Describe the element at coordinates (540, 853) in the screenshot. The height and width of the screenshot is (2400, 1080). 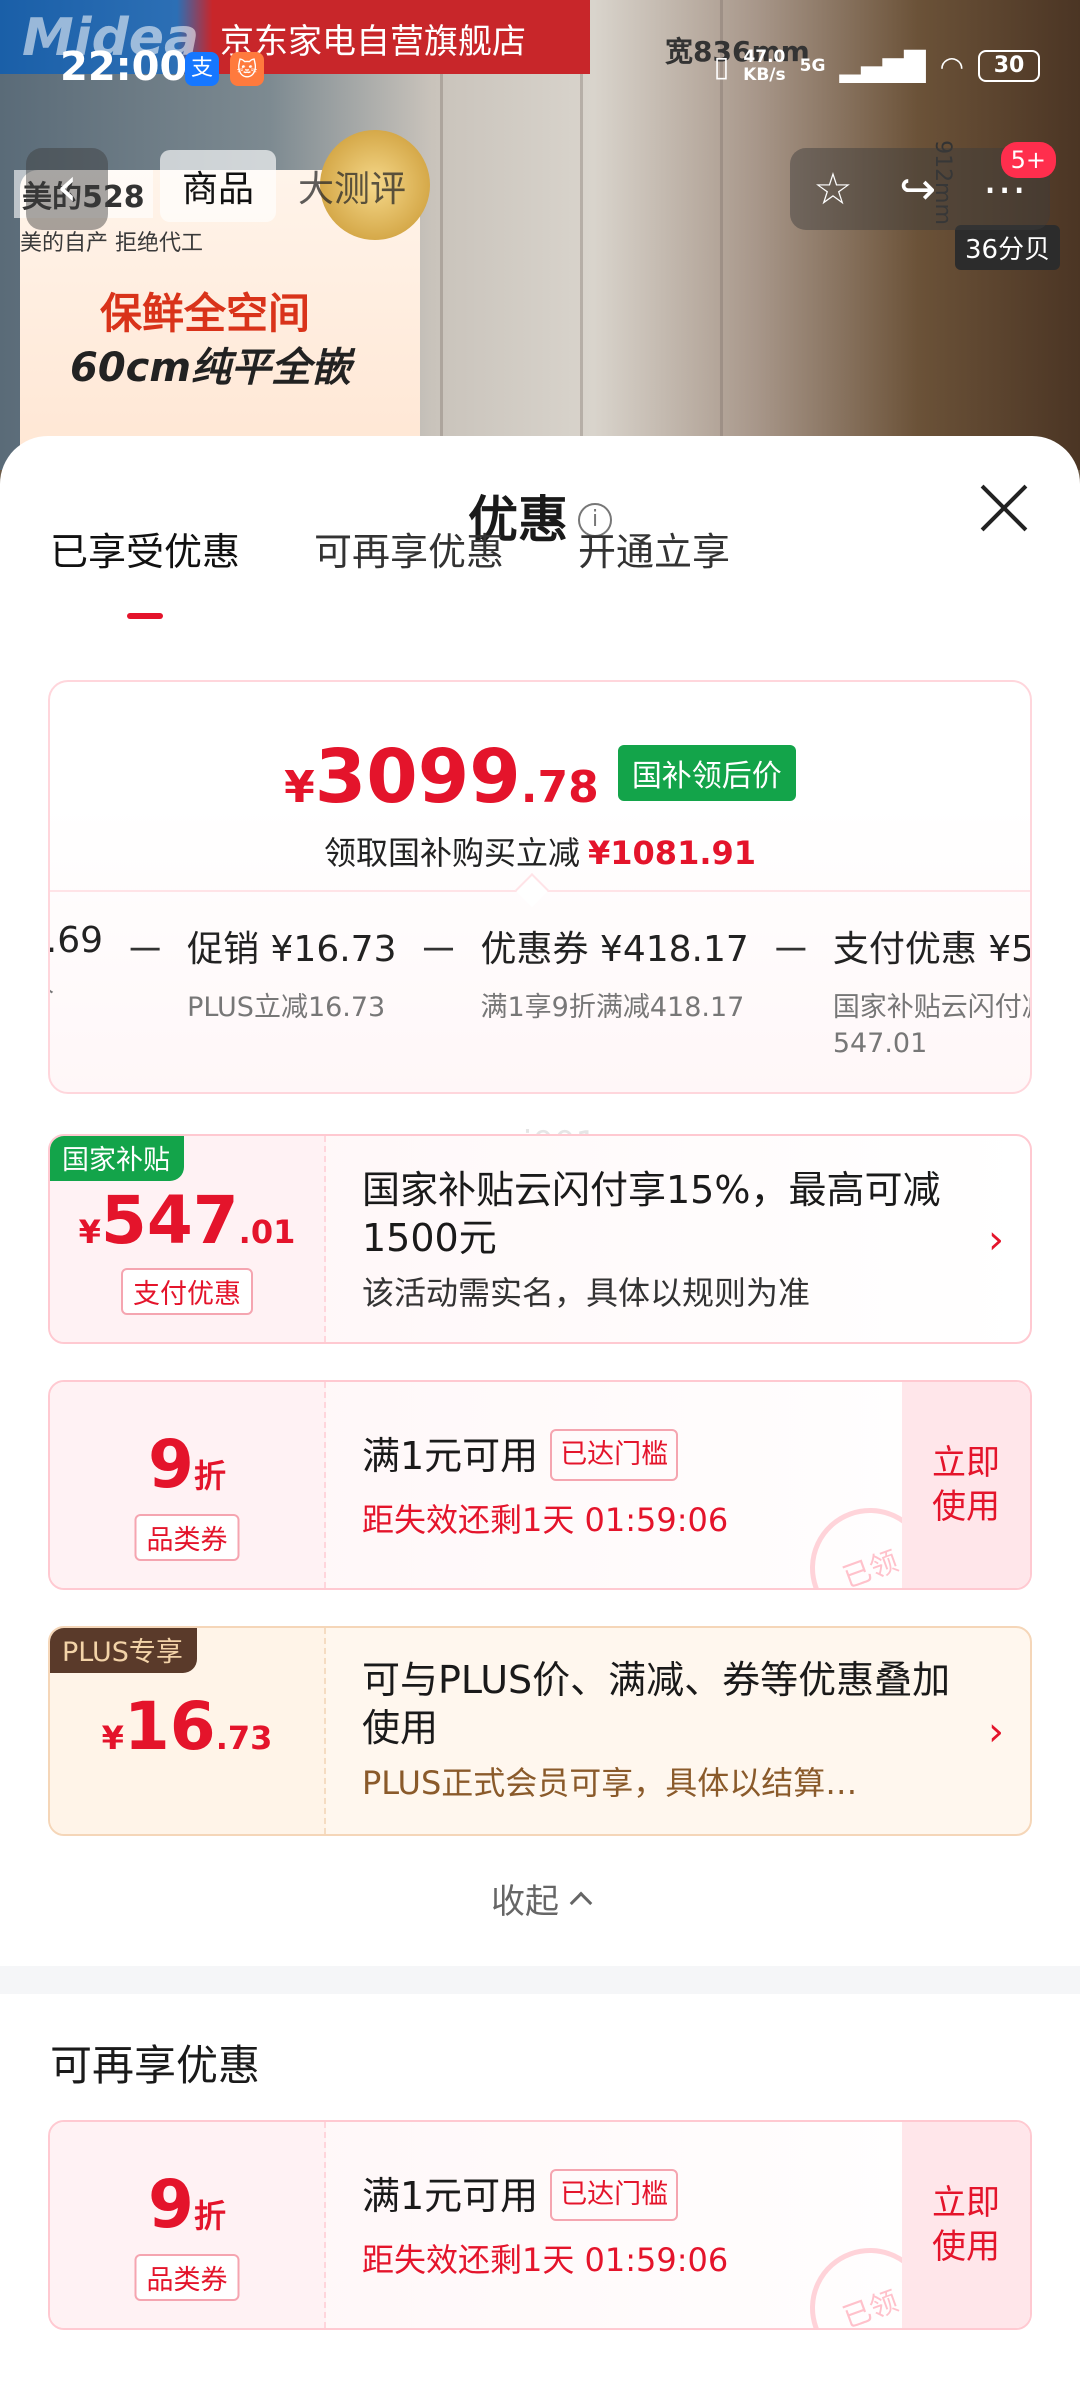
I see `savings-line: 领取国补购买立减 ¥1081.91` at that location.